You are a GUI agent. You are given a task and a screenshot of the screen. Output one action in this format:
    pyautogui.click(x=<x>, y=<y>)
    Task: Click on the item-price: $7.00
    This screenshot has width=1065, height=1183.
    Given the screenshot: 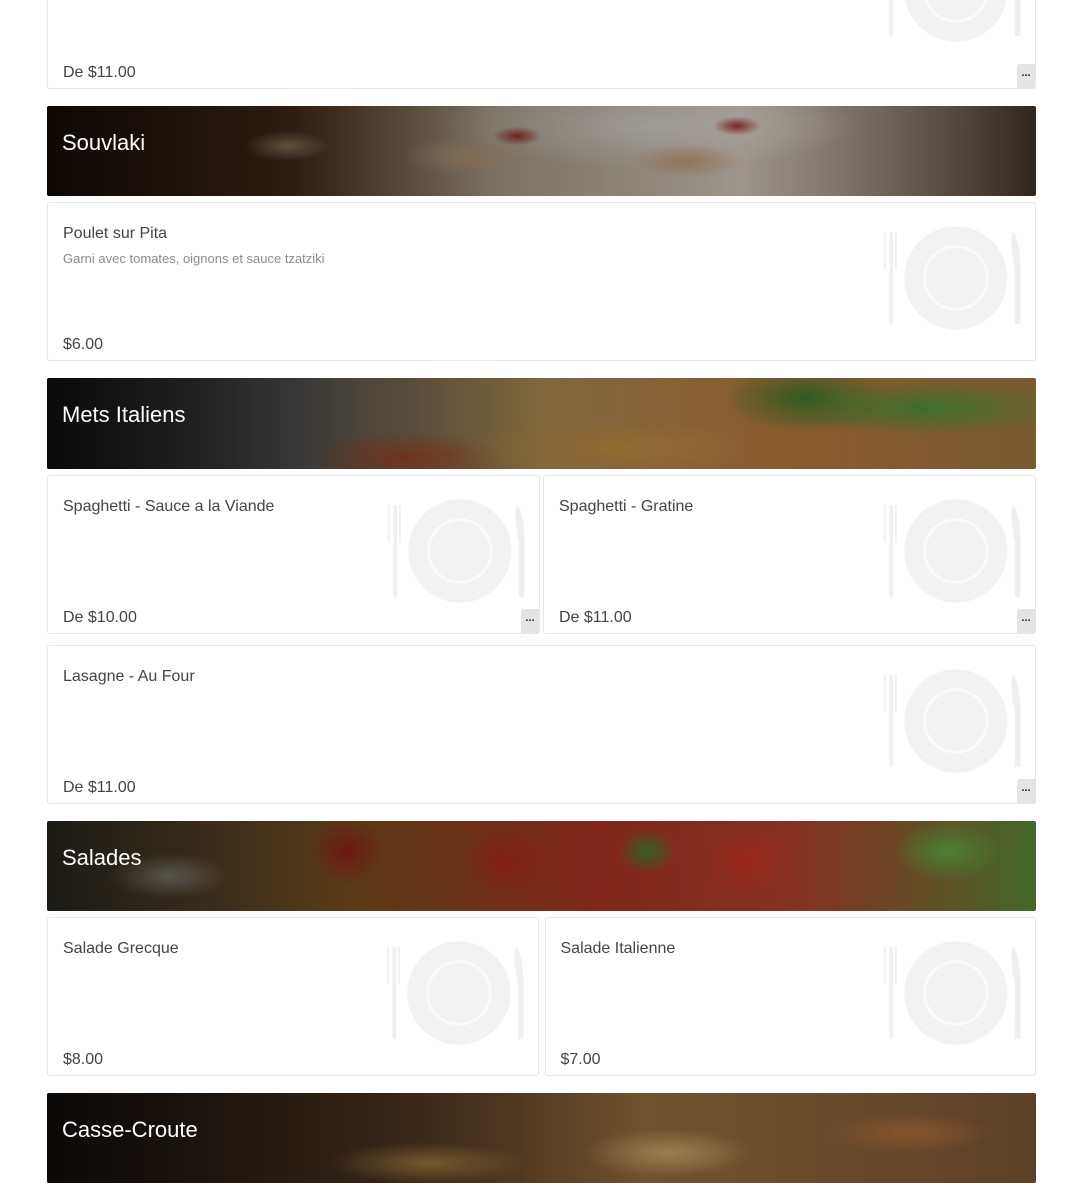 What is the action you would take?
    pyautogui.click(x=580, y=1059)
    